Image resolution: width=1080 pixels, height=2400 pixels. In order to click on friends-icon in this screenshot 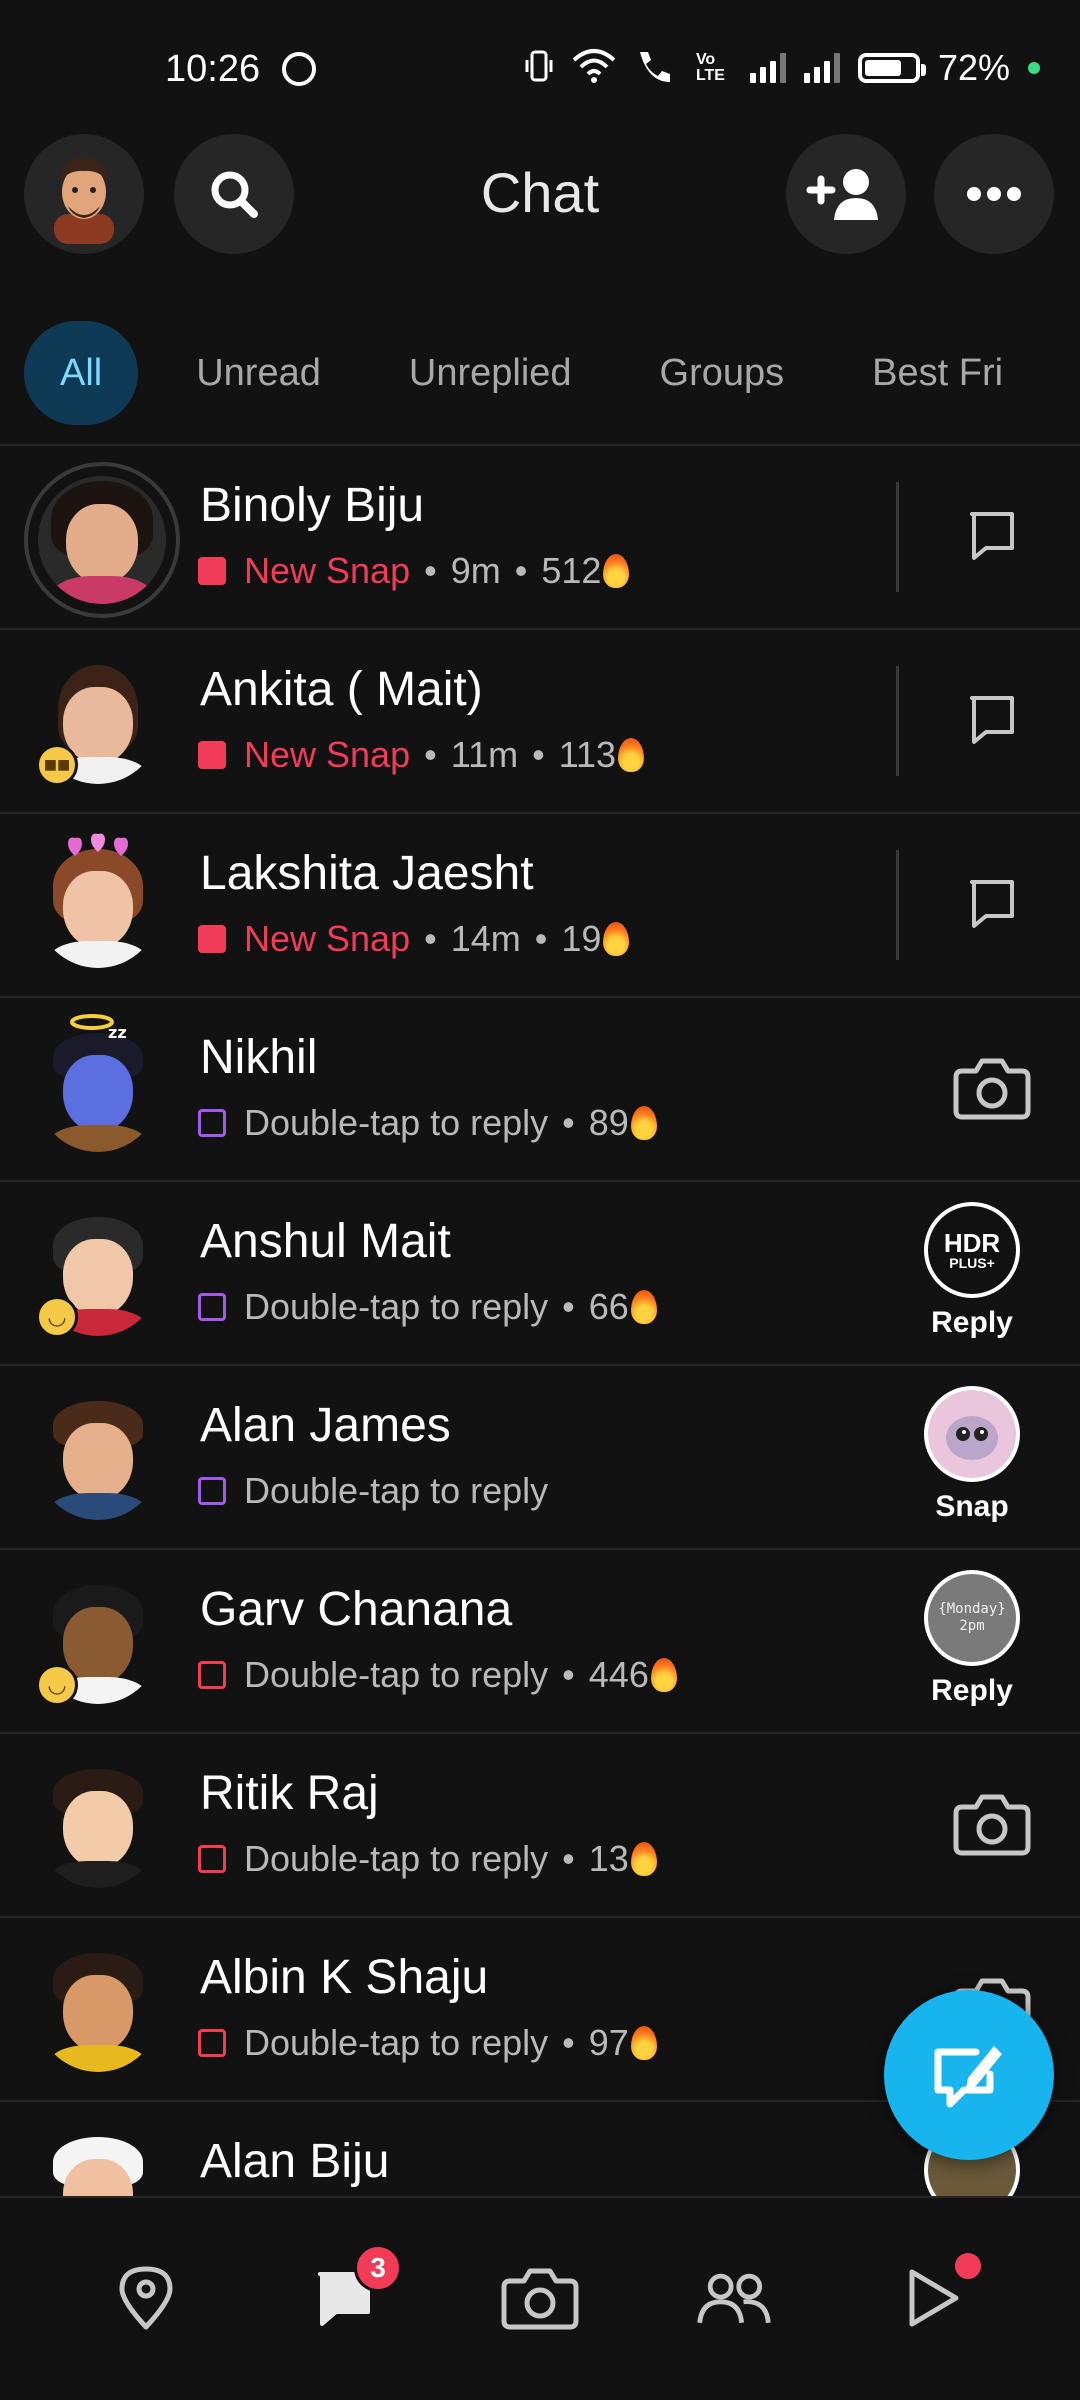, I will do `click(734, 2298)`.